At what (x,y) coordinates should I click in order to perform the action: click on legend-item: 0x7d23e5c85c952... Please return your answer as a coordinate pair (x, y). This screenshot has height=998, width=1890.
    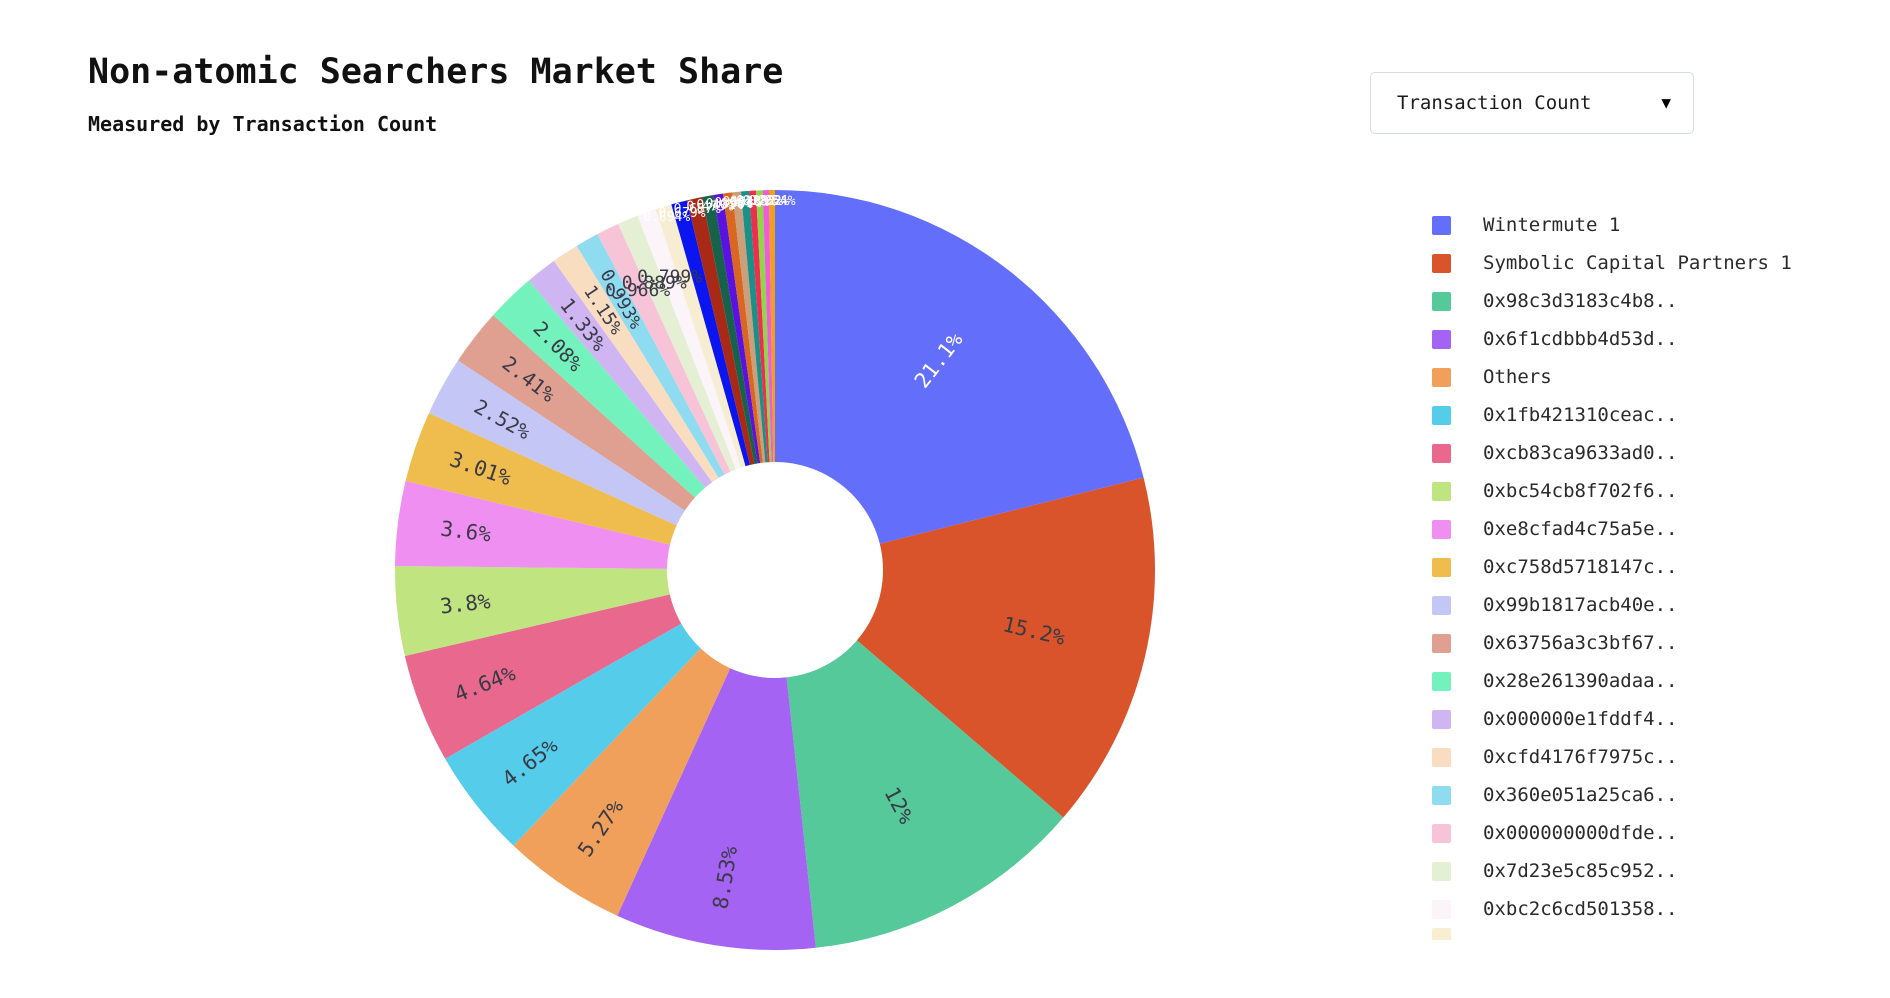
    Looking at the image, I should click on (1661, 871).